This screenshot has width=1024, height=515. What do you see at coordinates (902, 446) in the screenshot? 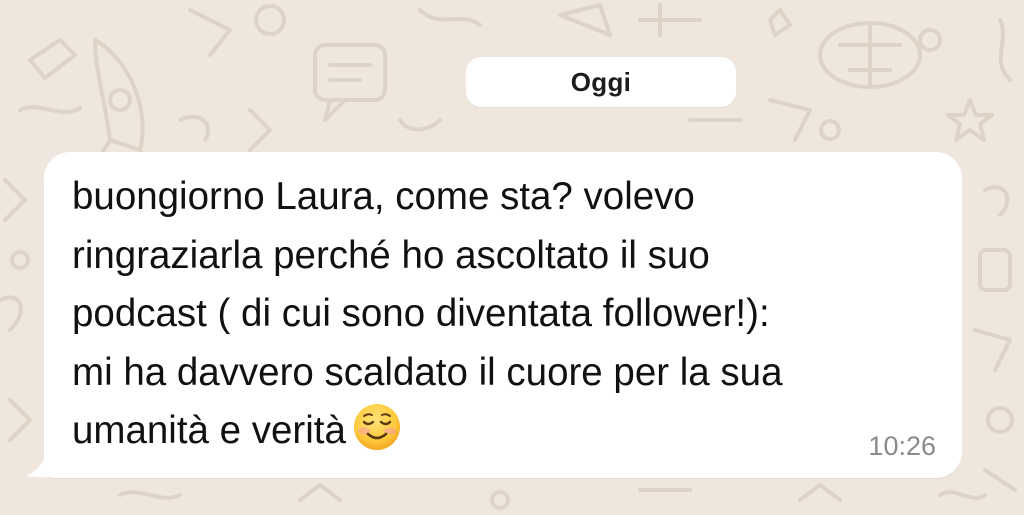
I see `message-timestamp: 10:26` at bounding box center [902, 446].